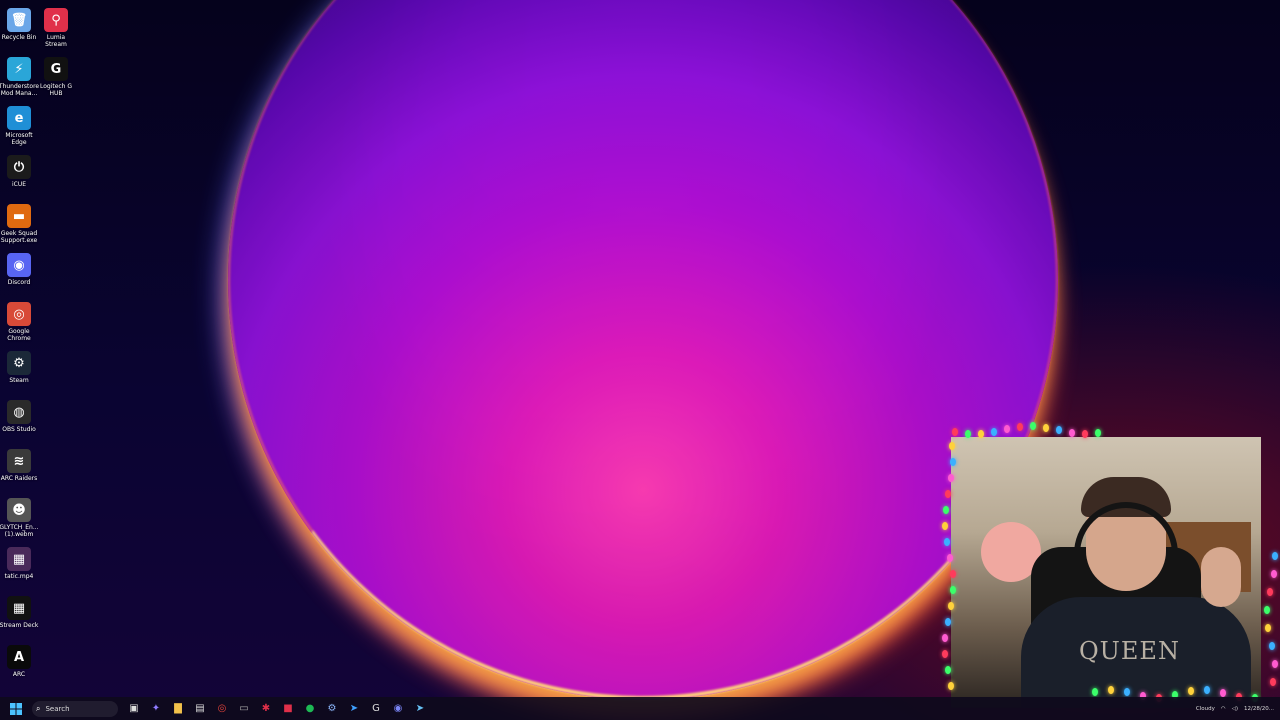 This screenshot has width=1280, height=720. I want to click on desktop-icon-label: Steam, so click(19, 380).